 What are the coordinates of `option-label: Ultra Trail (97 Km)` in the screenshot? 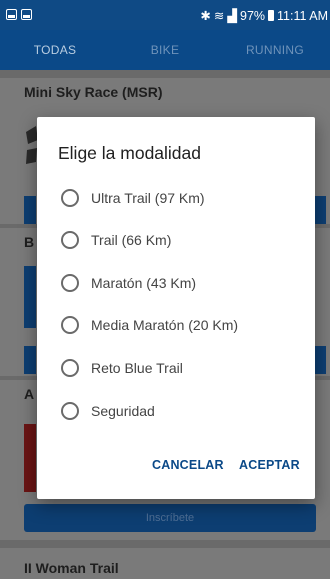 It's located at (148, 198).